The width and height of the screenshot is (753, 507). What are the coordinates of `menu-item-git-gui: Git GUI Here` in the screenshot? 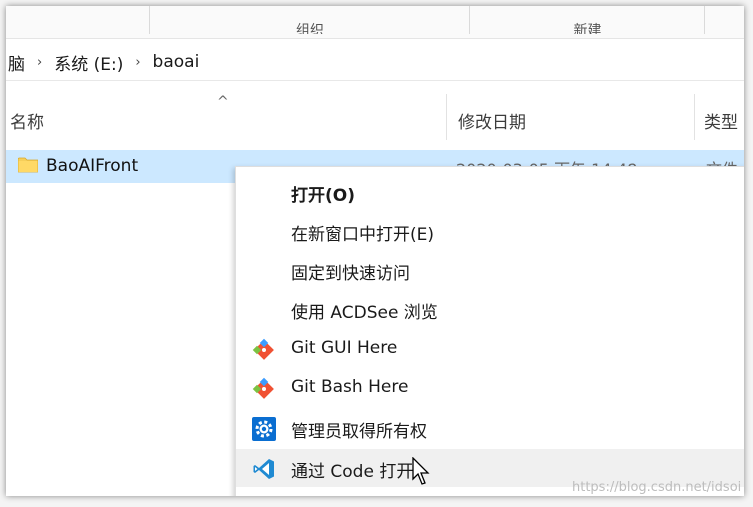 It's located at (490, 349).